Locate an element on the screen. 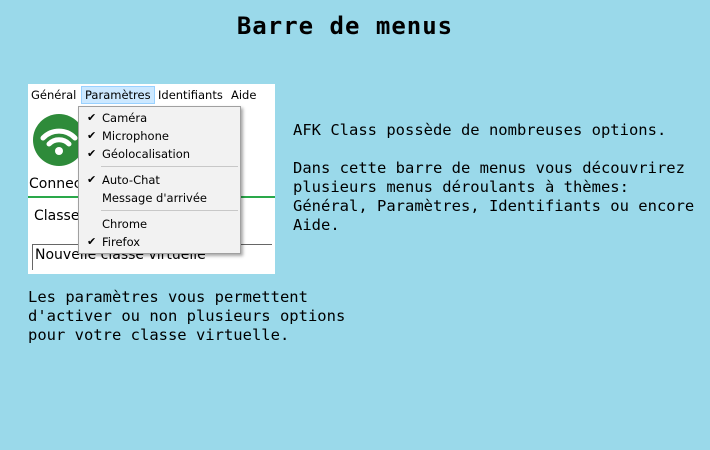 The width and height of the screenshot is (710, 450). menu-identifiants: Identifiants is located at coordinates (190, 95).